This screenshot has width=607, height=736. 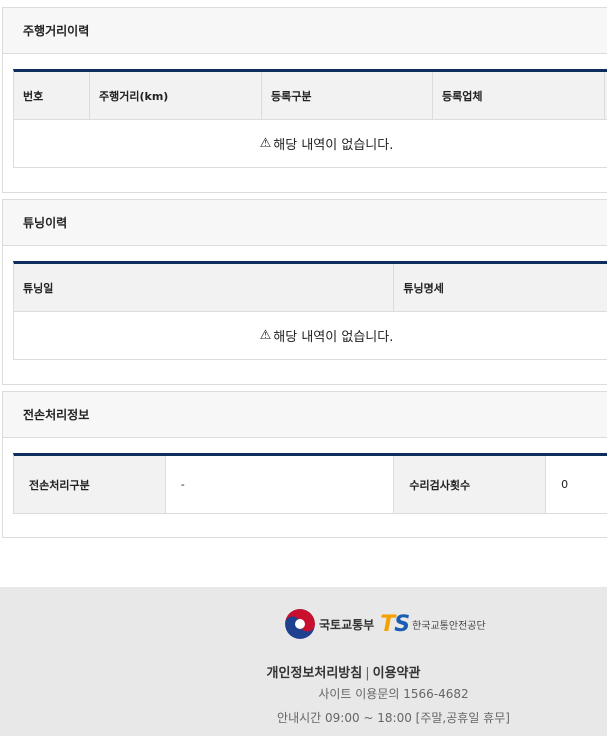 What do you see at coordinates (395, 624) in the screenshot?
I see `ts-logo: TS` at bounding box center [395, 624].